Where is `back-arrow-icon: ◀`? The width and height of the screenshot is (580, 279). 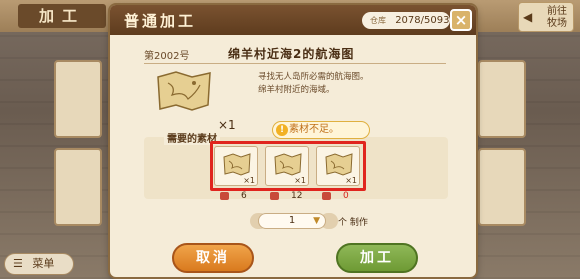
back-arrow-icon: ◀ is located at coordinates (528, 17).